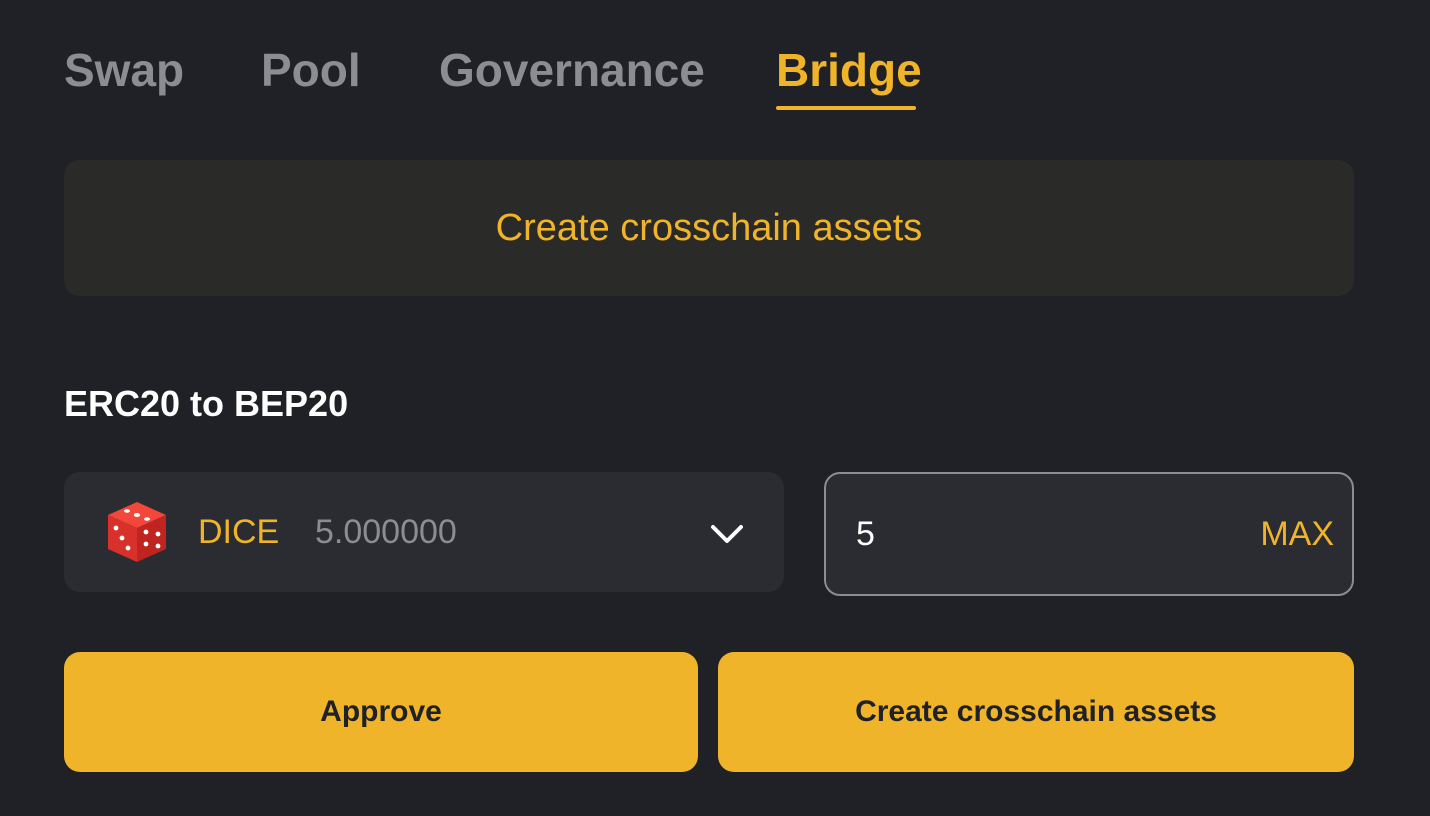 This screenshot has height=816, width=1430. What do you see at coordinates (572, 70) in the screenshot?
I see `tab-governance: Governance` at bounding box center [572, 70].